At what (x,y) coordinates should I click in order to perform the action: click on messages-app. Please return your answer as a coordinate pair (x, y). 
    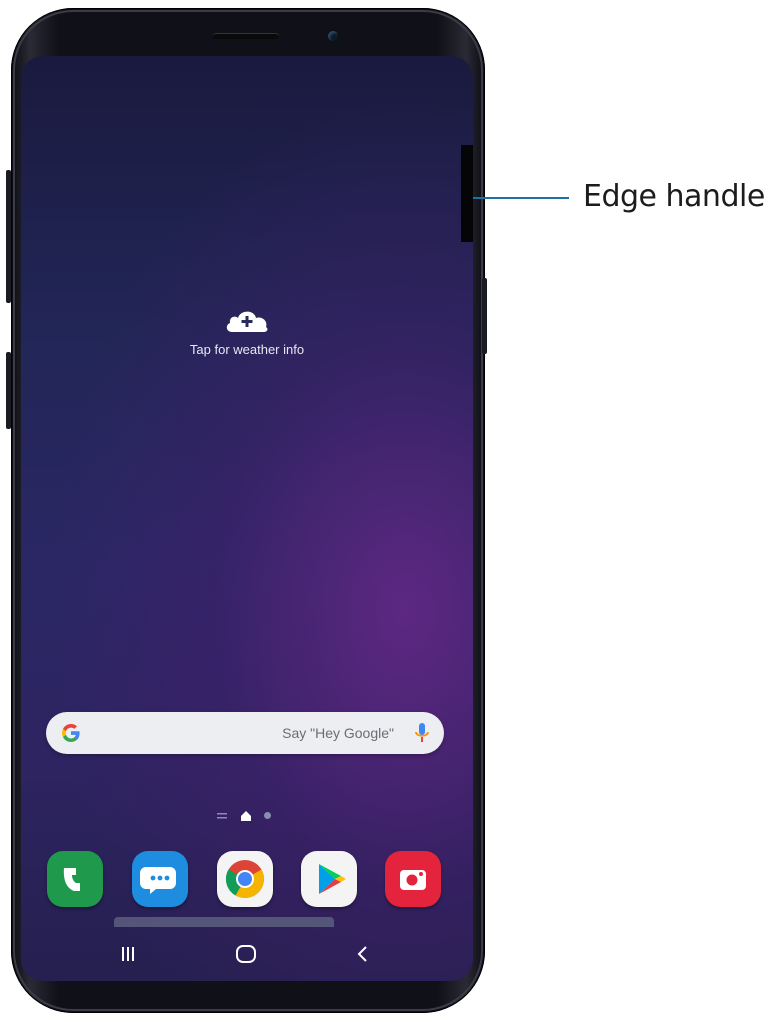
    Looking at the image, I should click on (160, 879).